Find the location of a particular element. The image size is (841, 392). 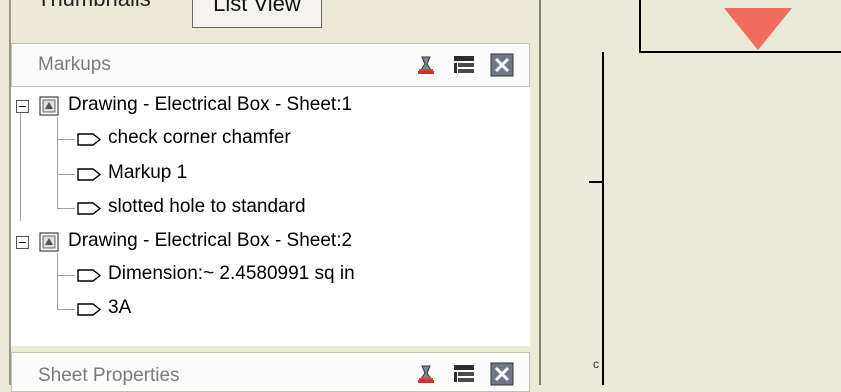

sheet-properties-header: Sheet Properties is located at coordinates (270, 372).